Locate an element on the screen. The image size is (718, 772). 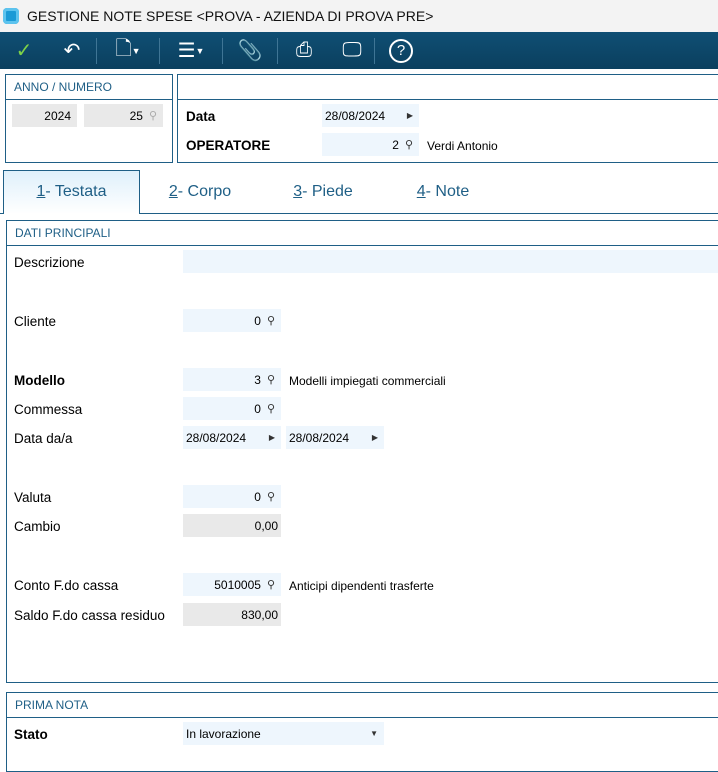
data-a-field: 28/08/2024 ▶ is located at coordinates (335, 437).